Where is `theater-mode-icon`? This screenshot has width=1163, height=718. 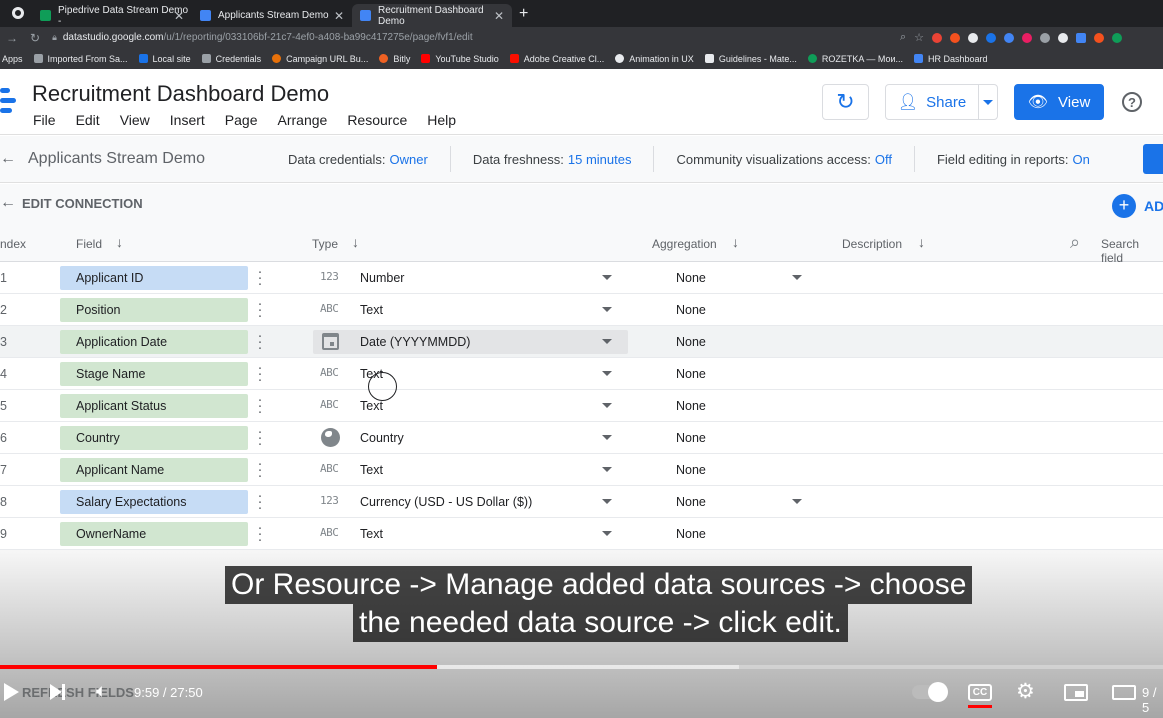 theater-mode-icon is located at coordinates (1124, 692).